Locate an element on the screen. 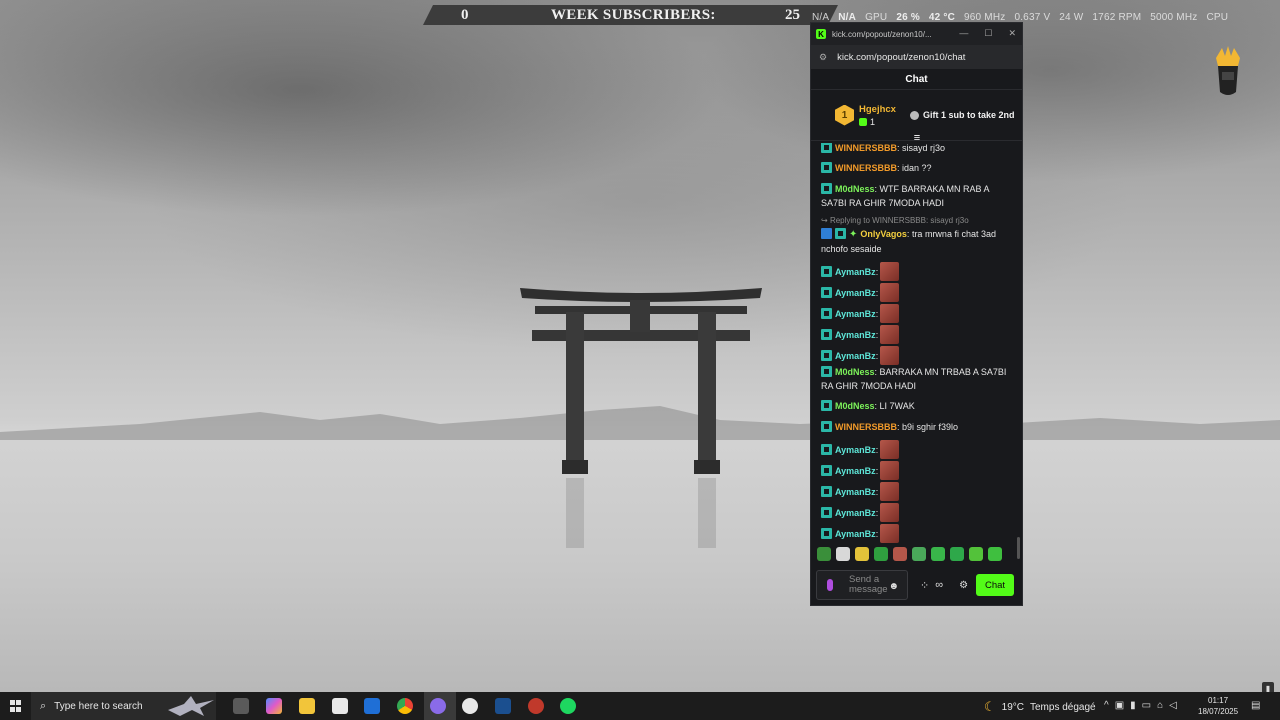 This screenshot has width=1280, height=720. close-button: ✕ is located at coordinates (1012, 33).